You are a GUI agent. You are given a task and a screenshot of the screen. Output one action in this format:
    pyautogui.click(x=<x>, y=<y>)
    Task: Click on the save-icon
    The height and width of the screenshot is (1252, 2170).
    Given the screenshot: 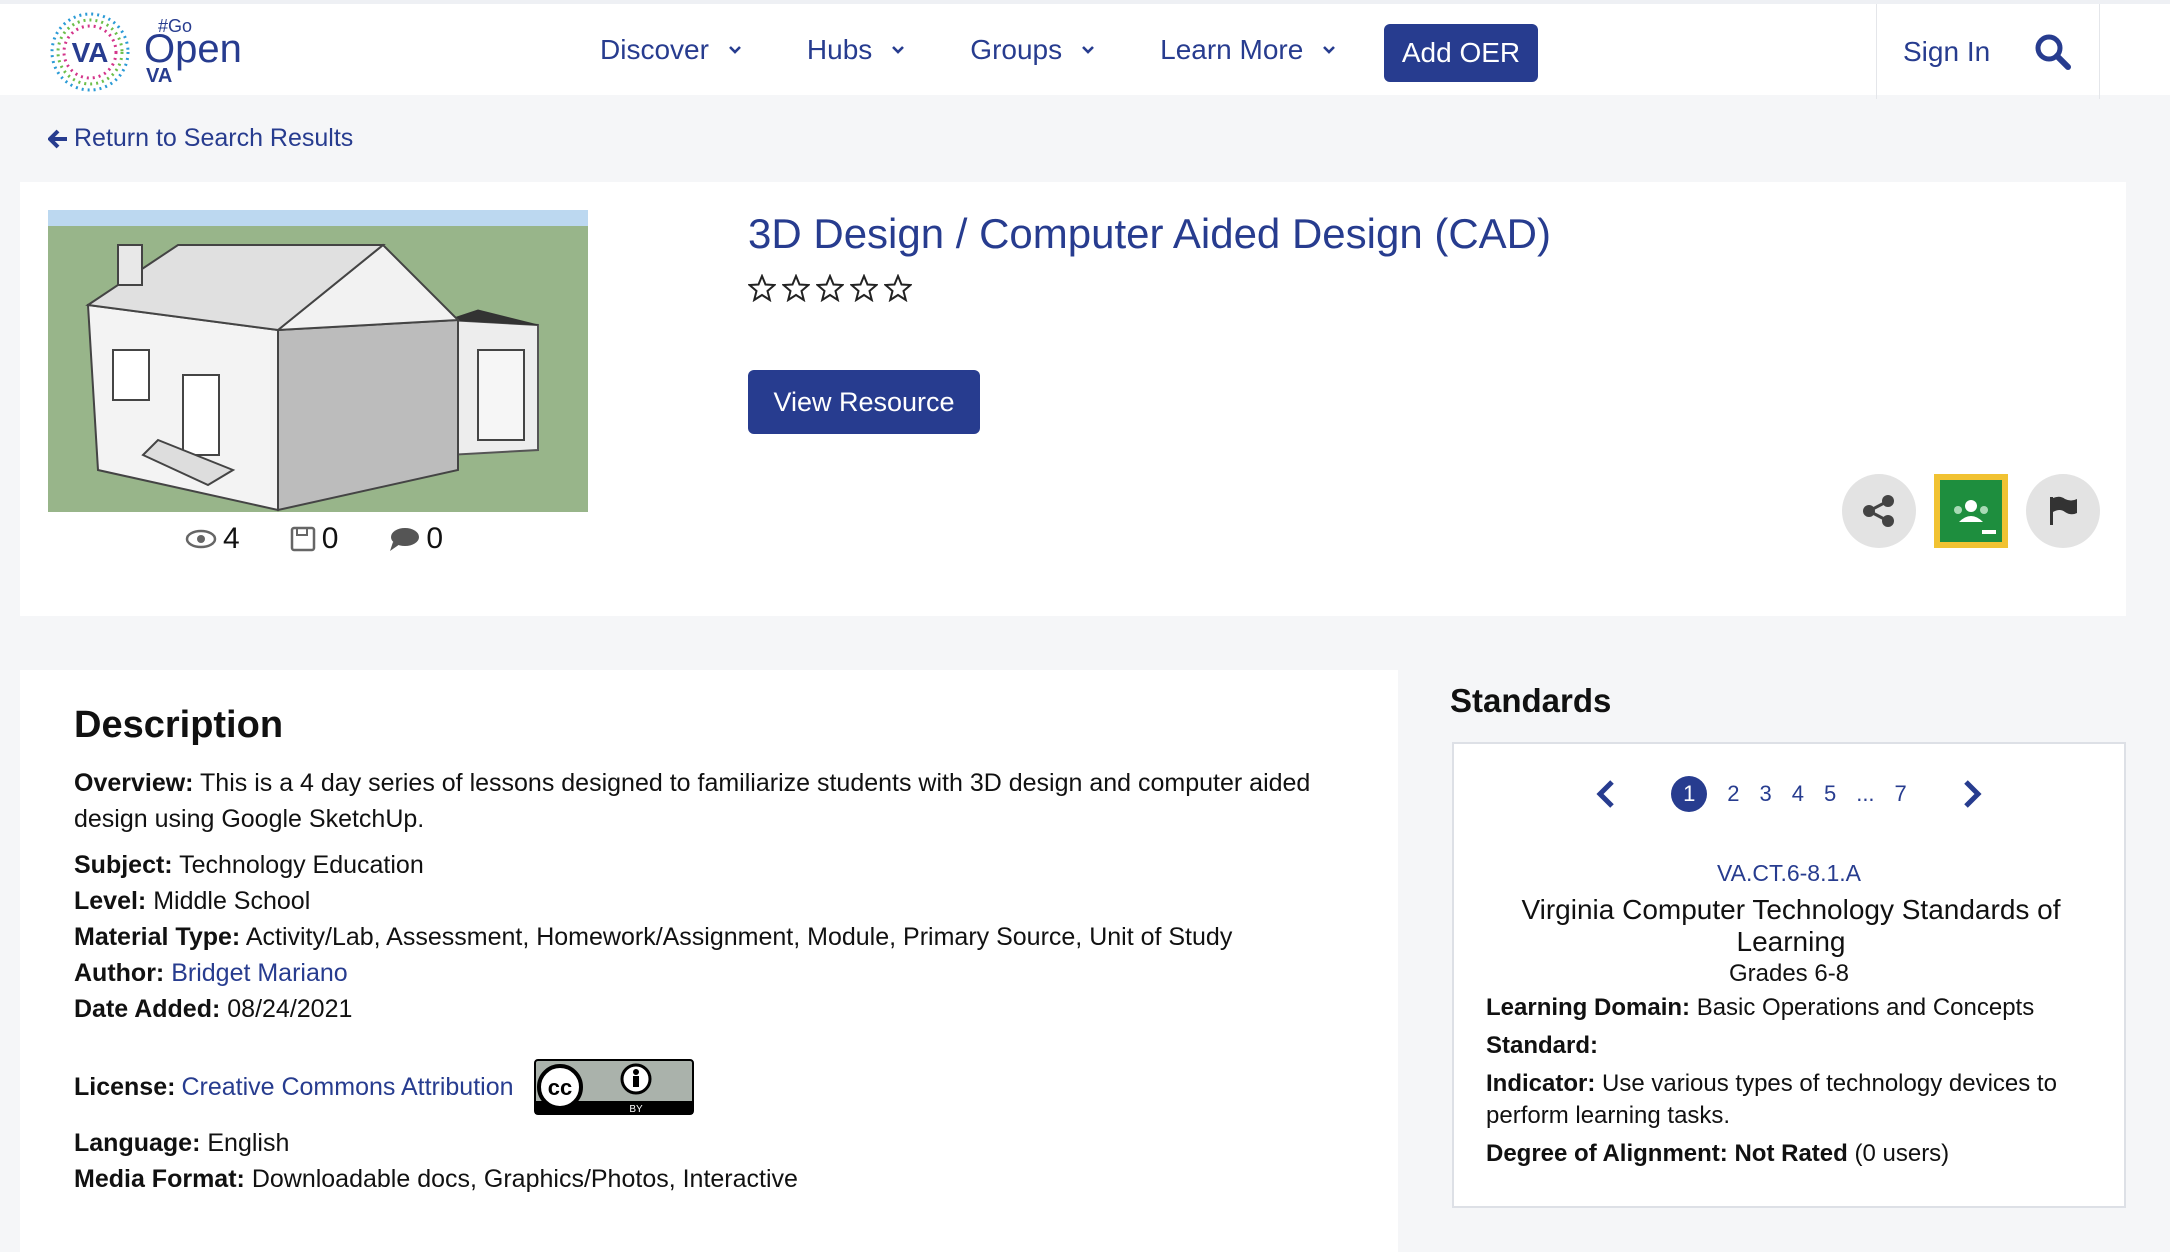 What is the action you would take?
    pyautogui.click(x=302, y=539)
    